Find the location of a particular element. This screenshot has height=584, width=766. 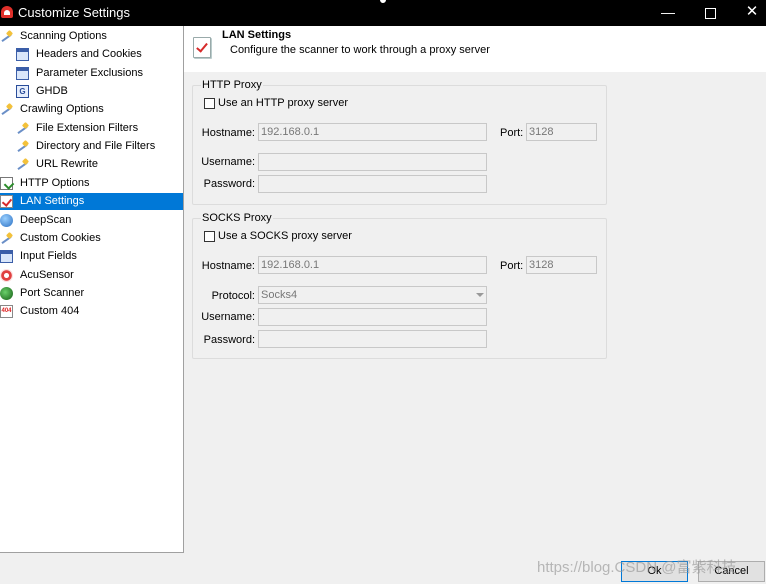

check-icon is located at coordinates (6, 202).